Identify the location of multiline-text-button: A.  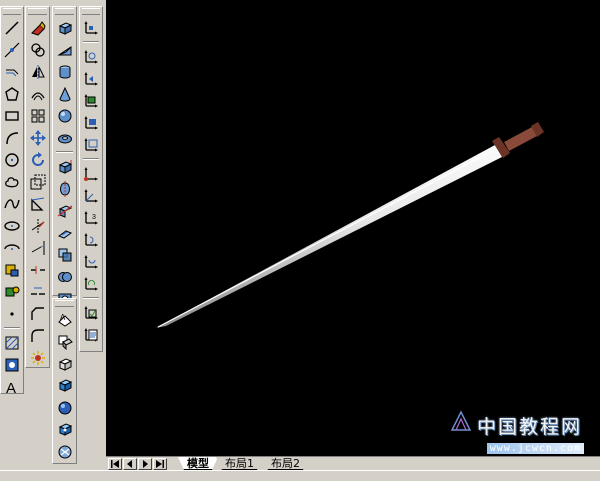
(12, 386).